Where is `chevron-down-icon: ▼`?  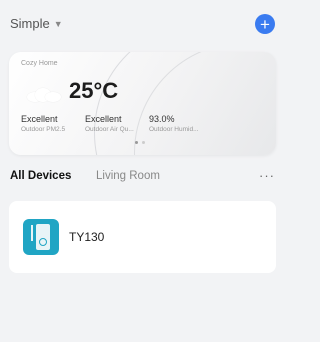
chevron-down-icon: ▼ is located at coordinates (58, 23).